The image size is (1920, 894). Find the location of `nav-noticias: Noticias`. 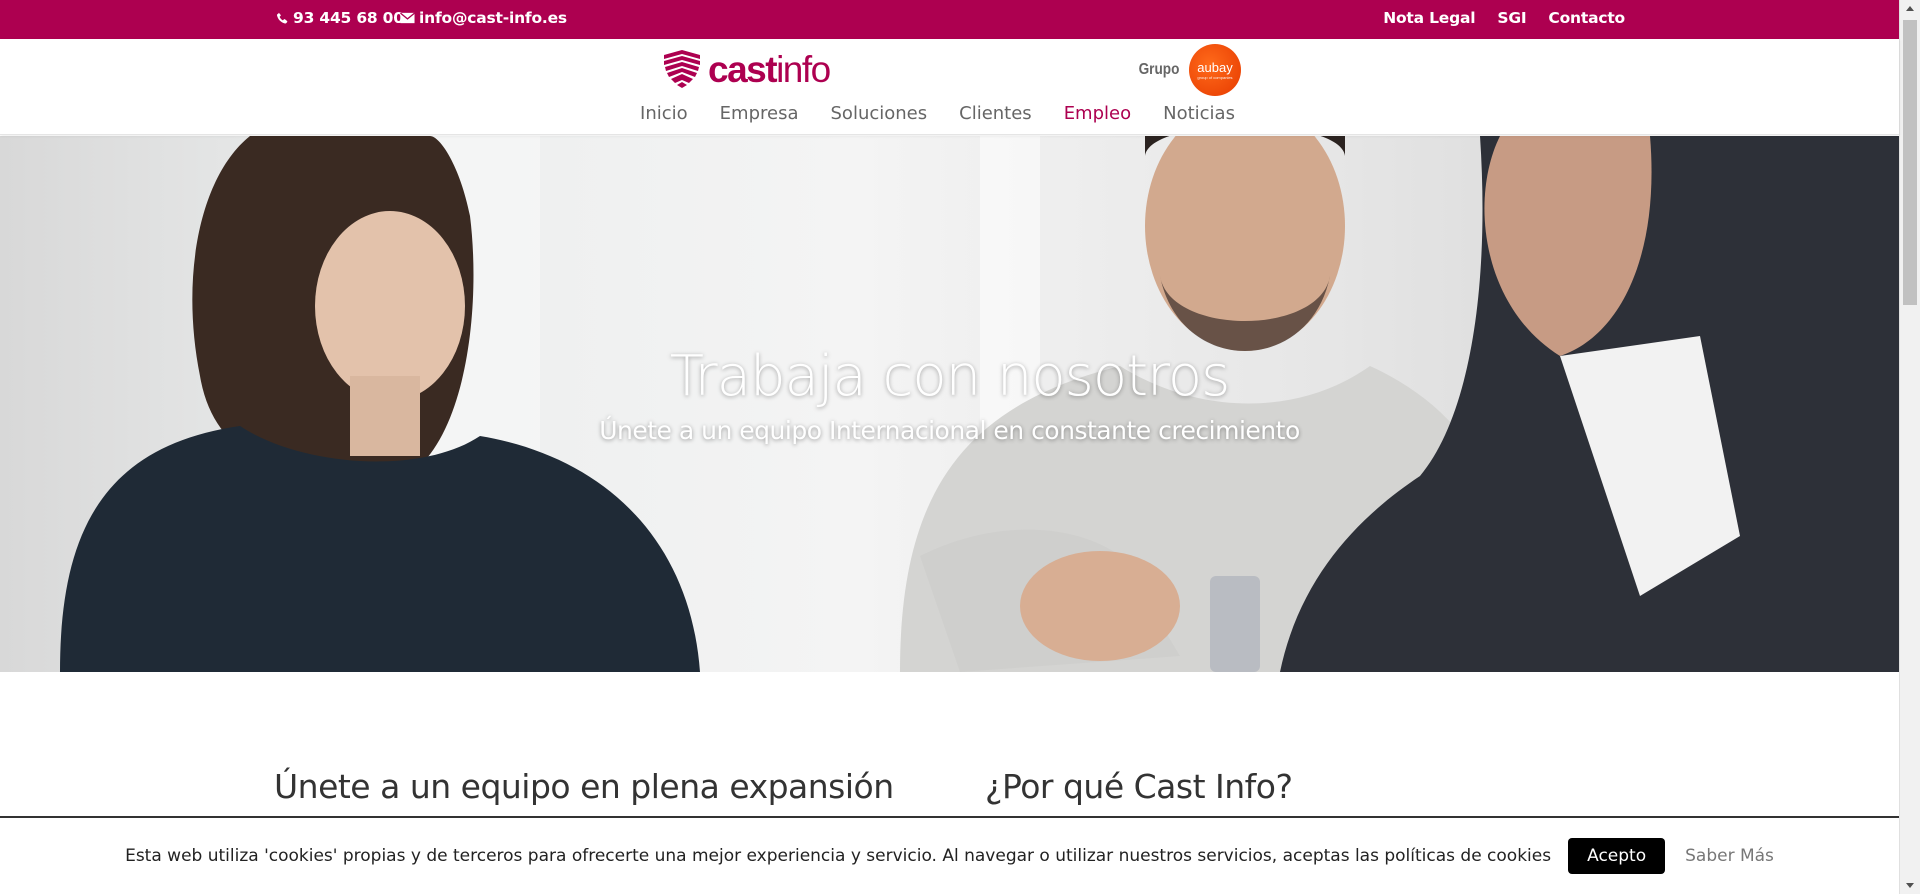

nav-noticias: Noticias is located at coordinates (1199, 113).